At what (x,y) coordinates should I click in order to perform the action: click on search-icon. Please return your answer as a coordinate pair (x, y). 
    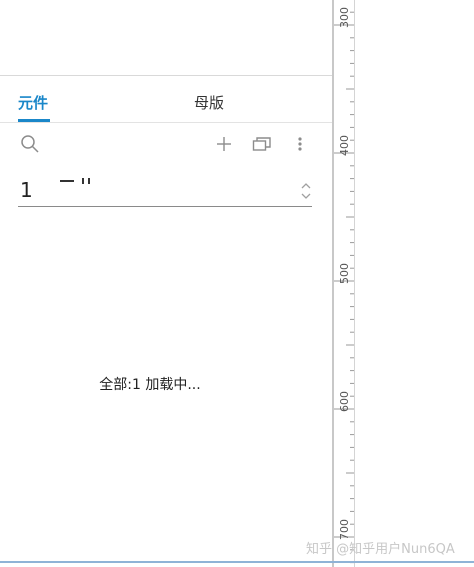
    Looking at the image, I should click on (30, 144).